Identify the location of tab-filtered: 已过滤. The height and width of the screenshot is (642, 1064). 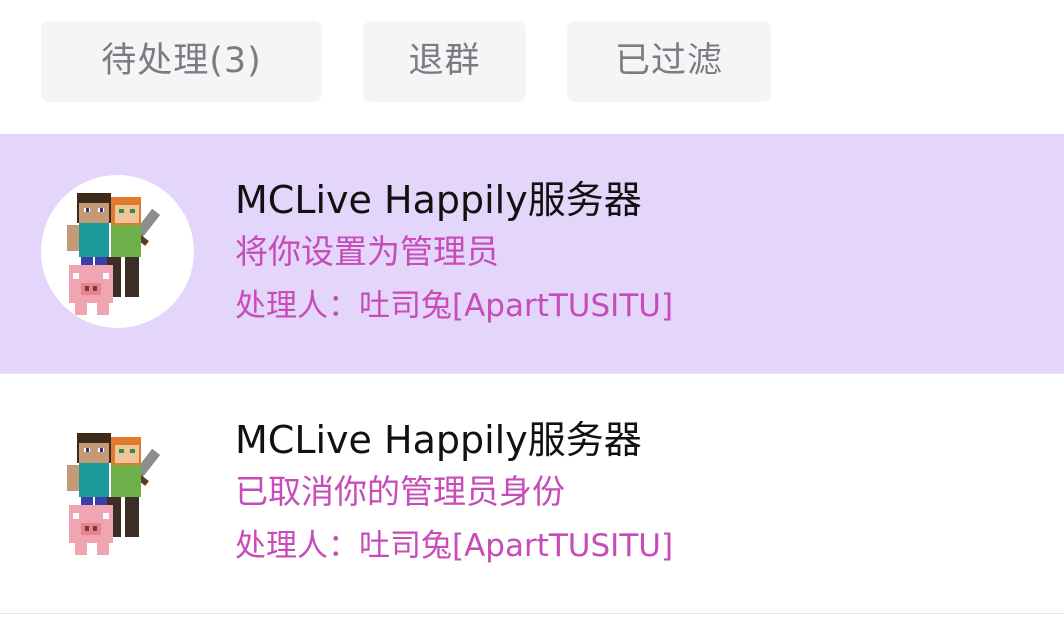
(669, 61).